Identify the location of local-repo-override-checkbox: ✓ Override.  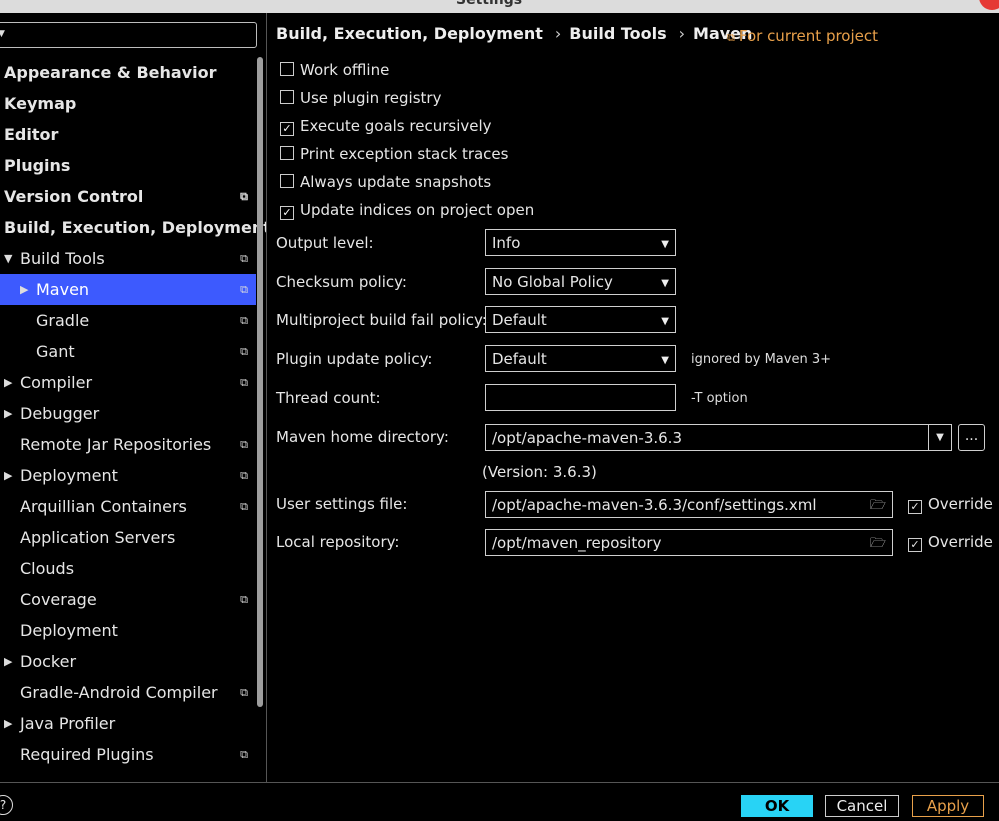
(950, 542).